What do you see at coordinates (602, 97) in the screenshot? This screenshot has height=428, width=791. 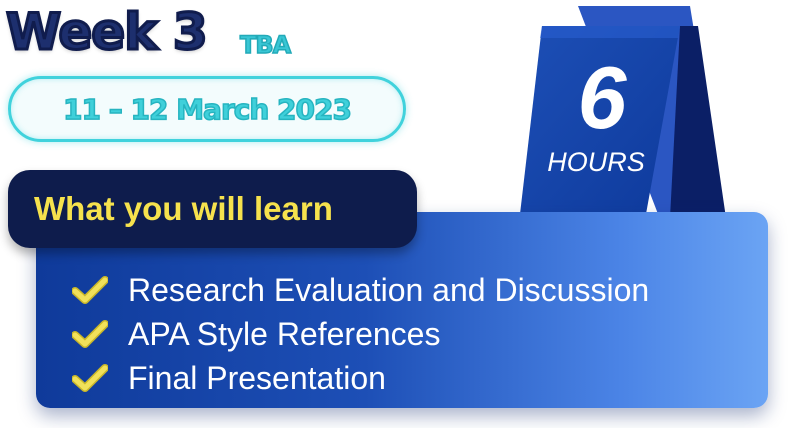 I see `hours-number: 6` at bounding box center [602, 97].